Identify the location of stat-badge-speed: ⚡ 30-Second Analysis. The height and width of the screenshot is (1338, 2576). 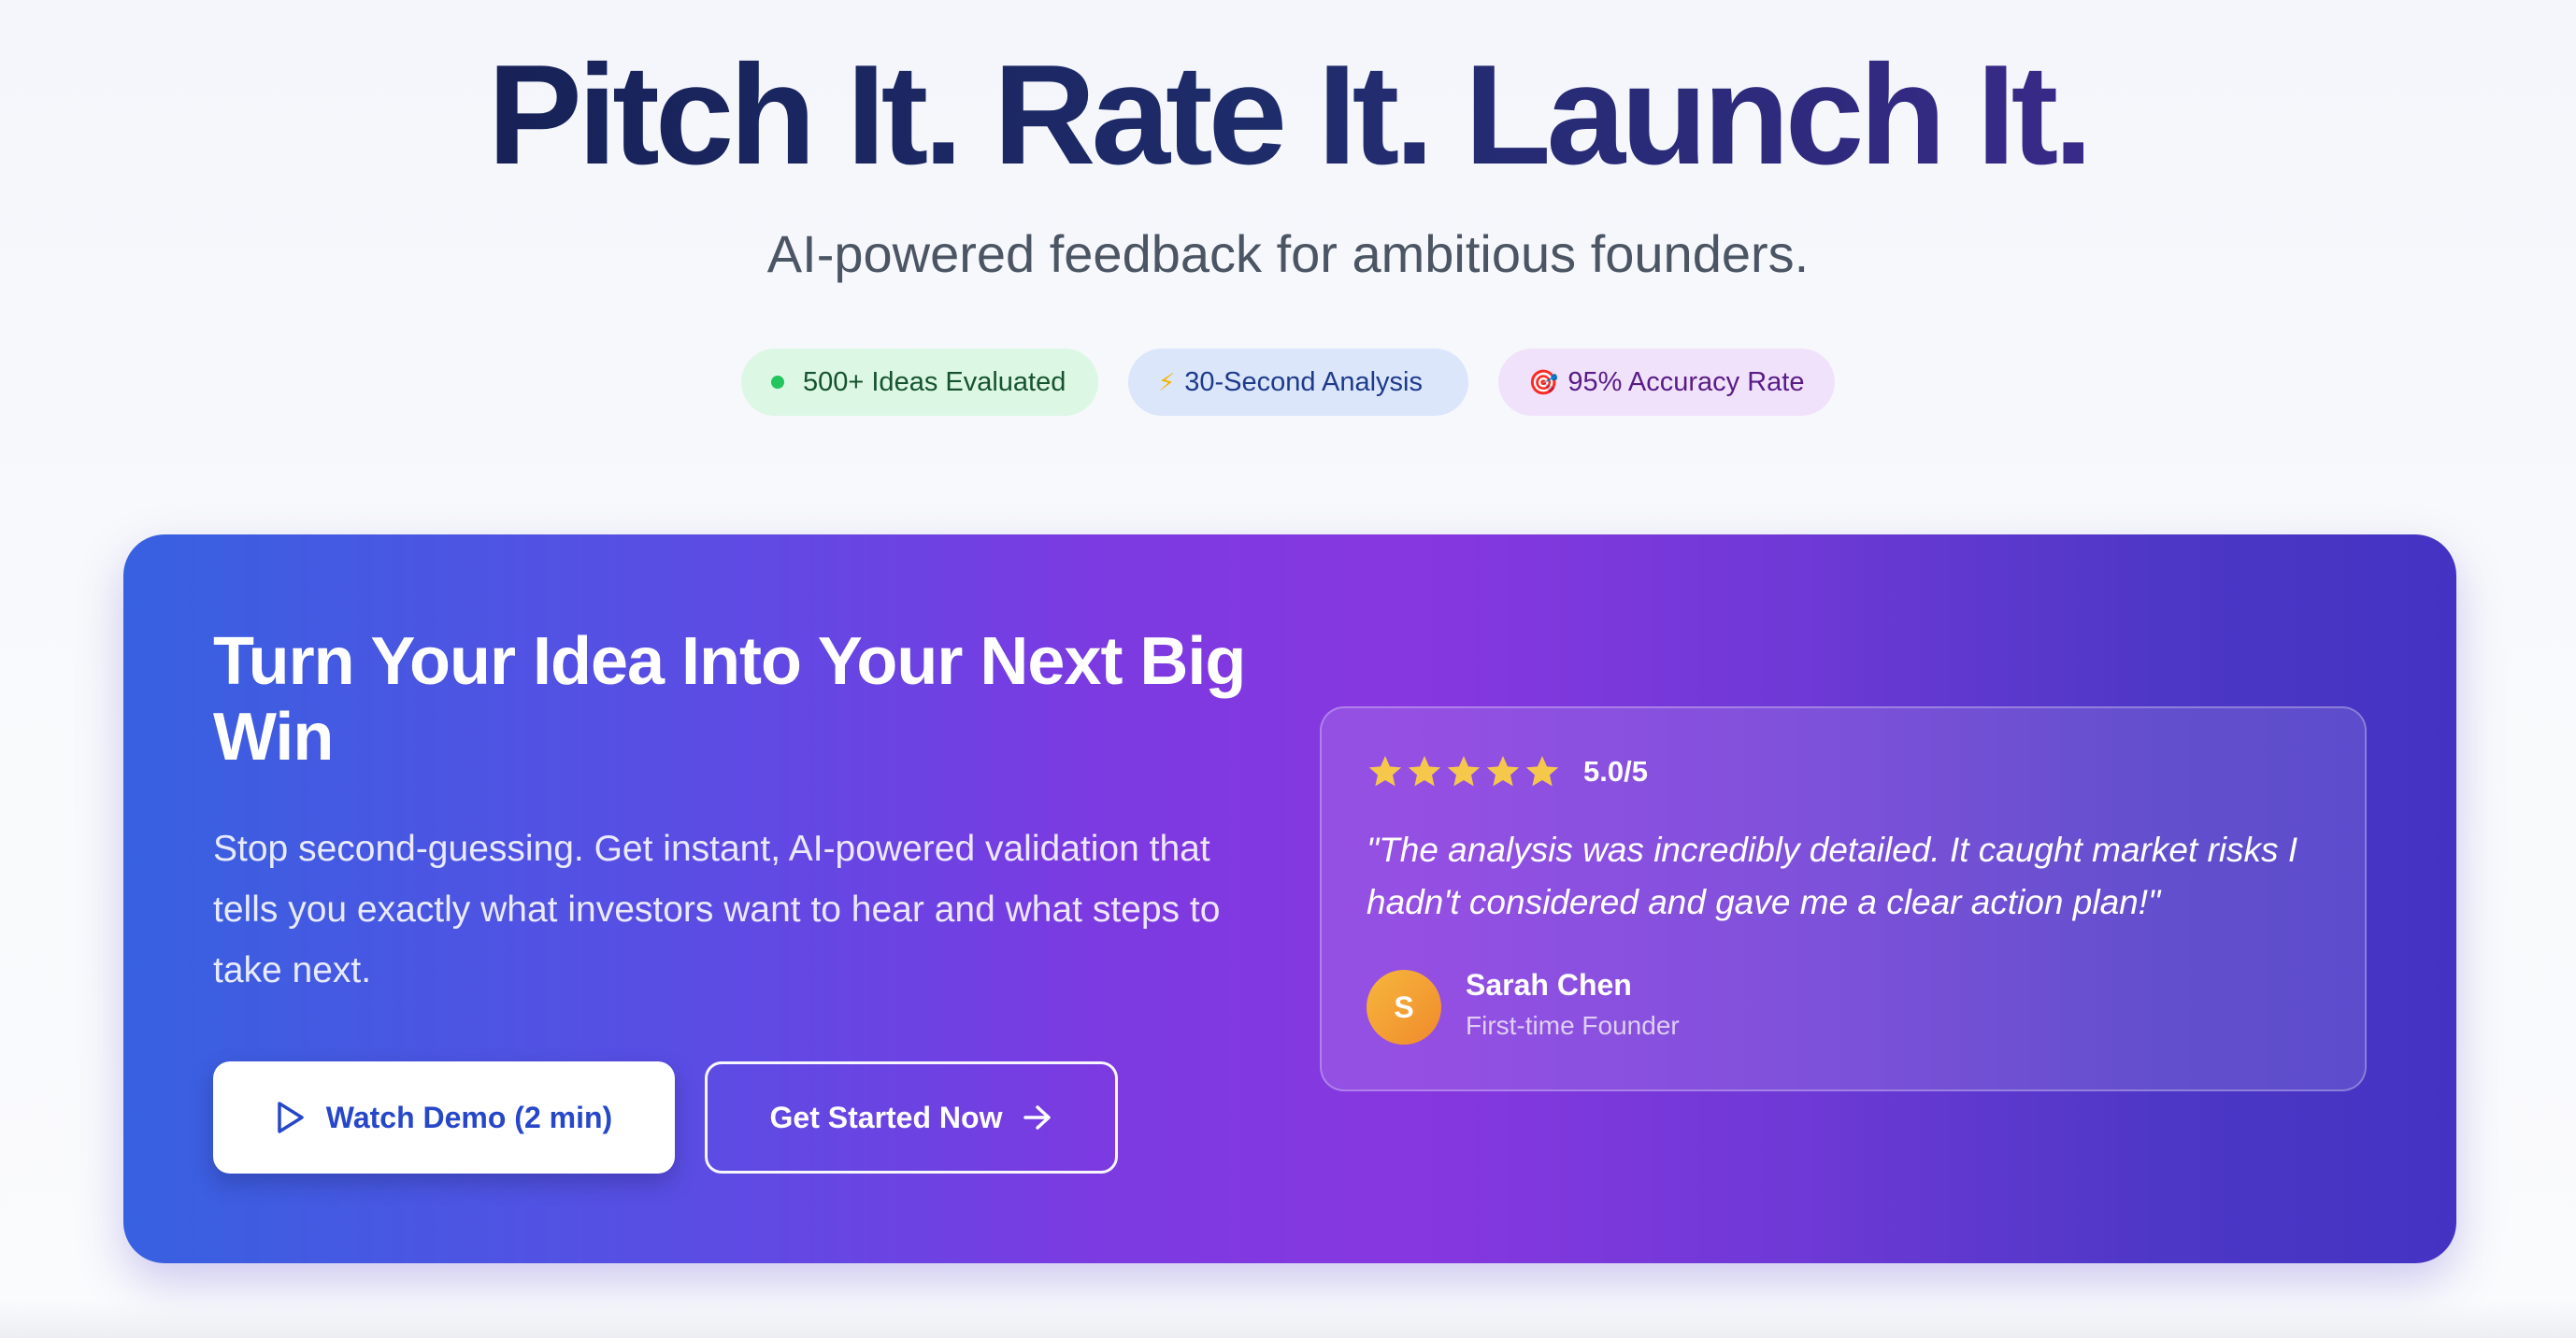
(1298, 382).